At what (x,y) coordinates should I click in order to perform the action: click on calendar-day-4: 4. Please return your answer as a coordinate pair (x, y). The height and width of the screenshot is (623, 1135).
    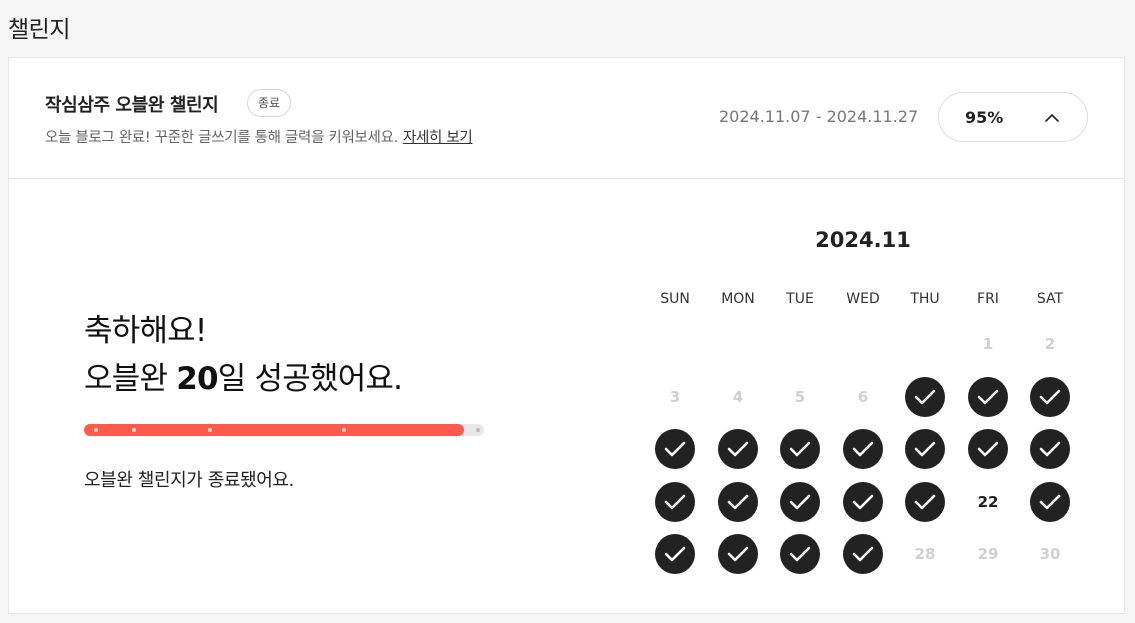
    Looking at the image, I should click on (738, 397).